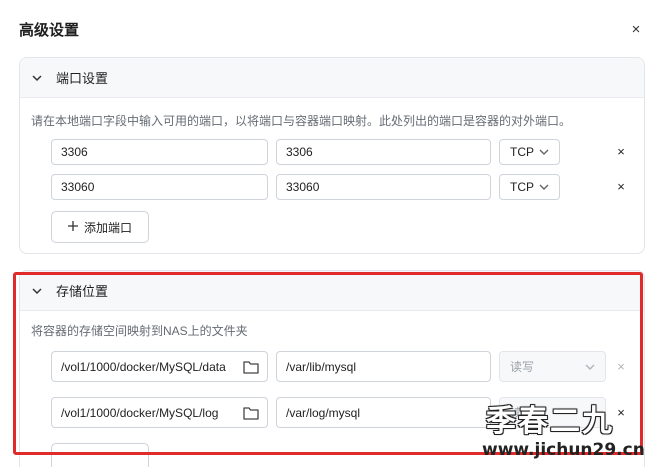 This screenshot has width=651, height=467. I want to click on plus-icon, so click(73, 227).